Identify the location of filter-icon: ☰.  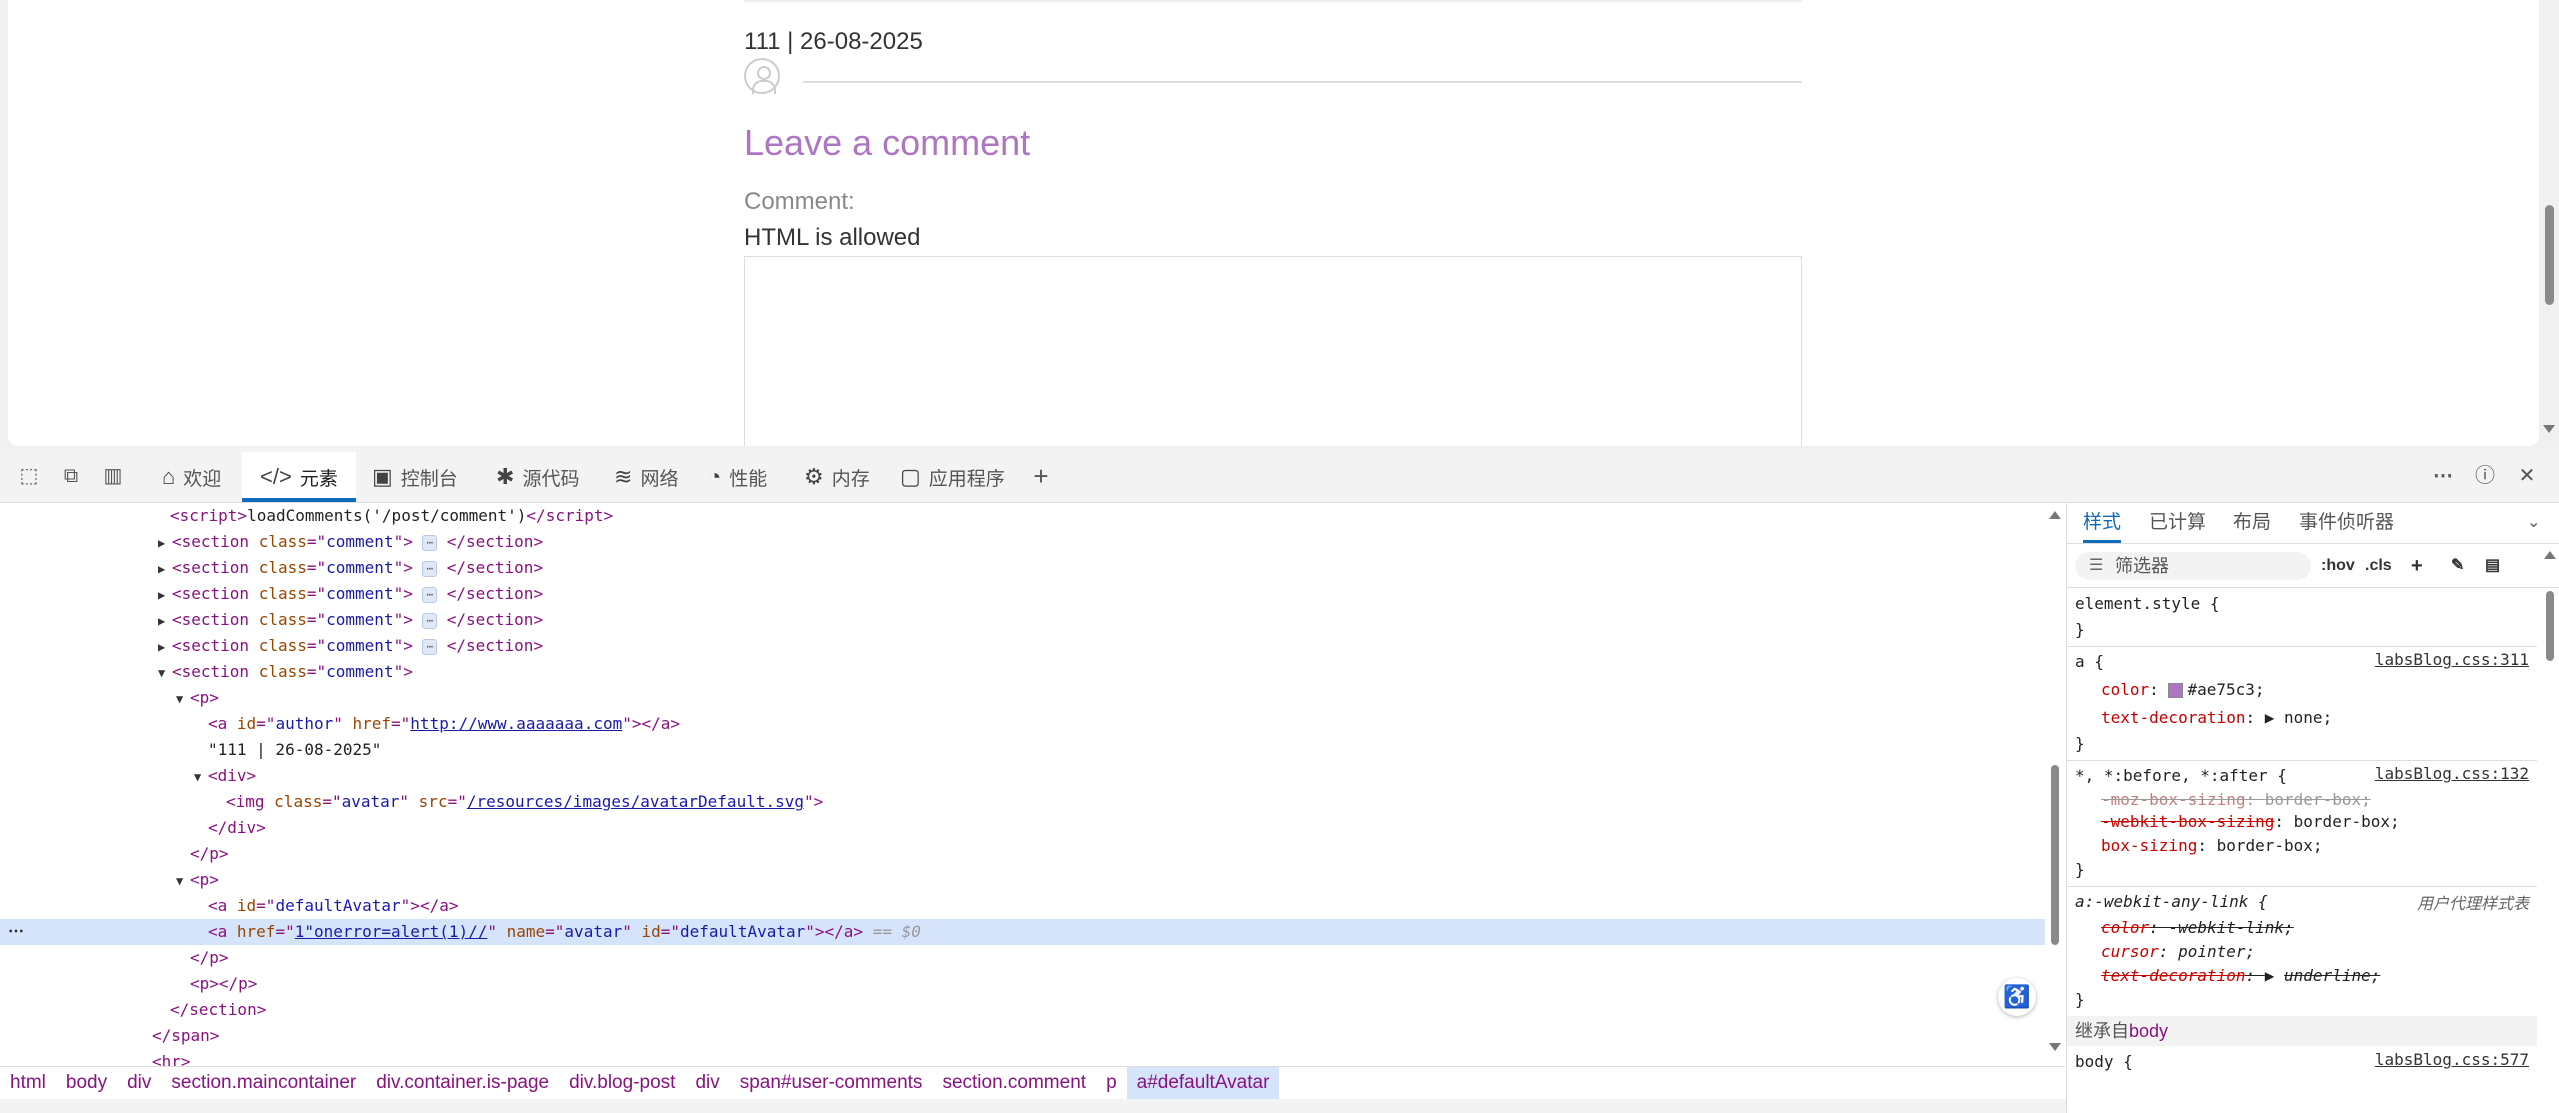
(2096, 565).